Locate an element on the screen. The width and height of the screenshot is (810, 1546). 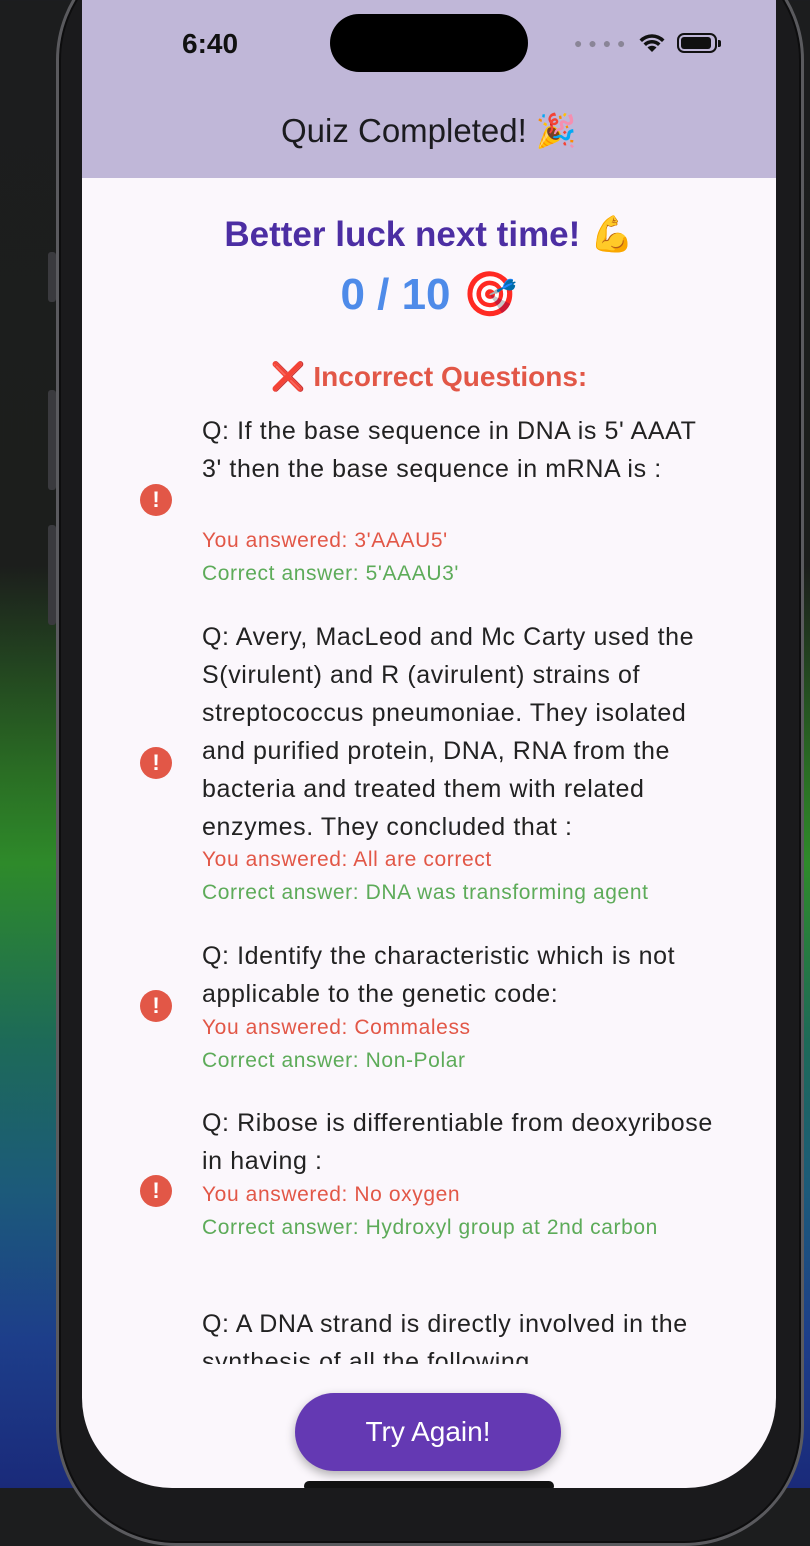
action-button is located at coordinates (52, 277).